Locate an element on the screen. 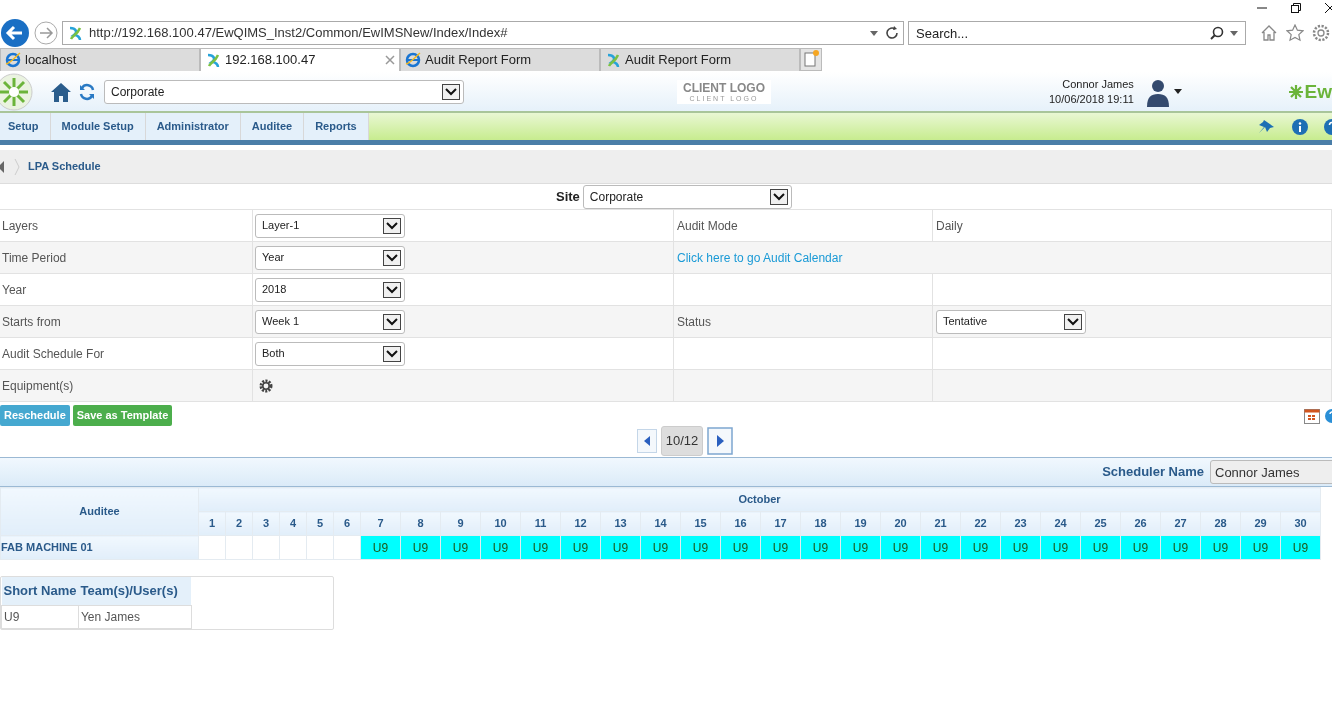 The width and height of the screenshot is (1332, 720). column-header: Short Name is located at coordinates (40, 591).